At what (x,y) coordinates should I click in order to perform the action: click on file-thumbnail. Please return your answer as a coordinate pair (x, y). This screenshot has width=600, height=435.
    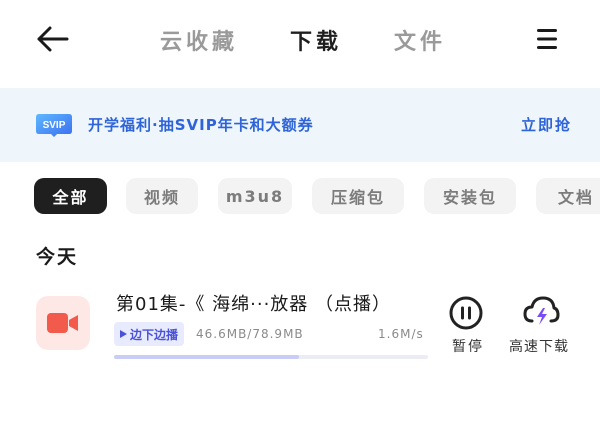
    Looking at the image, I should click on (63, 323).